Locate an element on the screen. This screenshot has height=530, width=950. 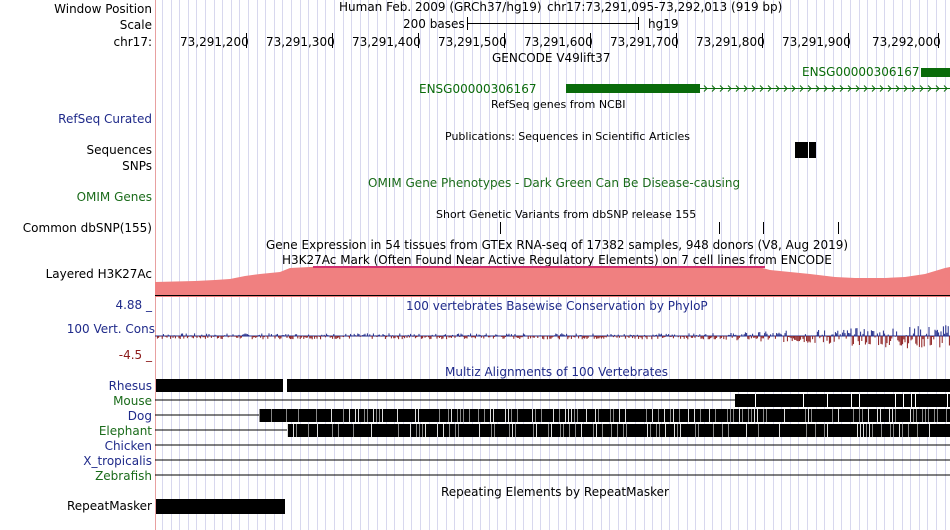
gene-label-b: ENSG00000306167 is located at coordinates (860, 72).